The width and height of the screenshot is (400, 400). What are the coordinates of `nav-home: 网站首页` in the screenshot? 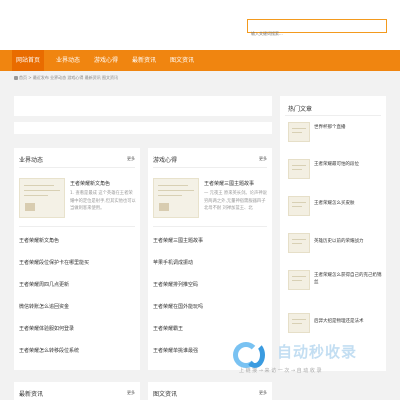 It's located at (28, 60).